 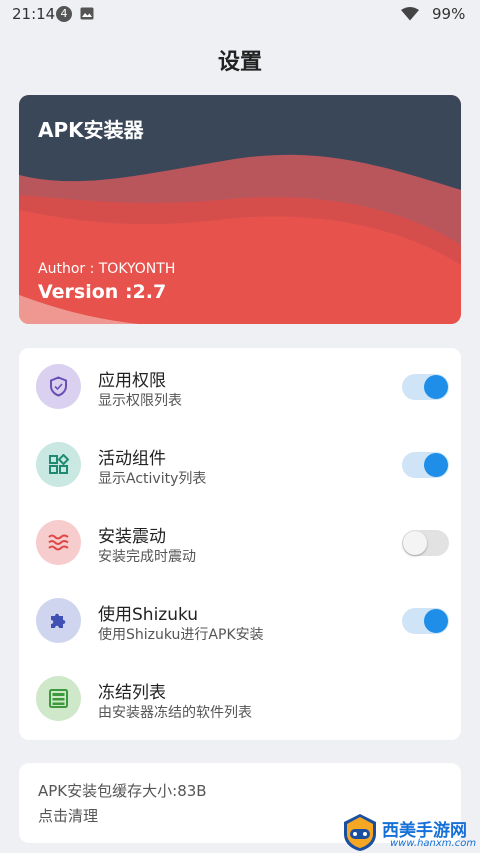 I want to click on shield-icon, so click(x=58, y=386).